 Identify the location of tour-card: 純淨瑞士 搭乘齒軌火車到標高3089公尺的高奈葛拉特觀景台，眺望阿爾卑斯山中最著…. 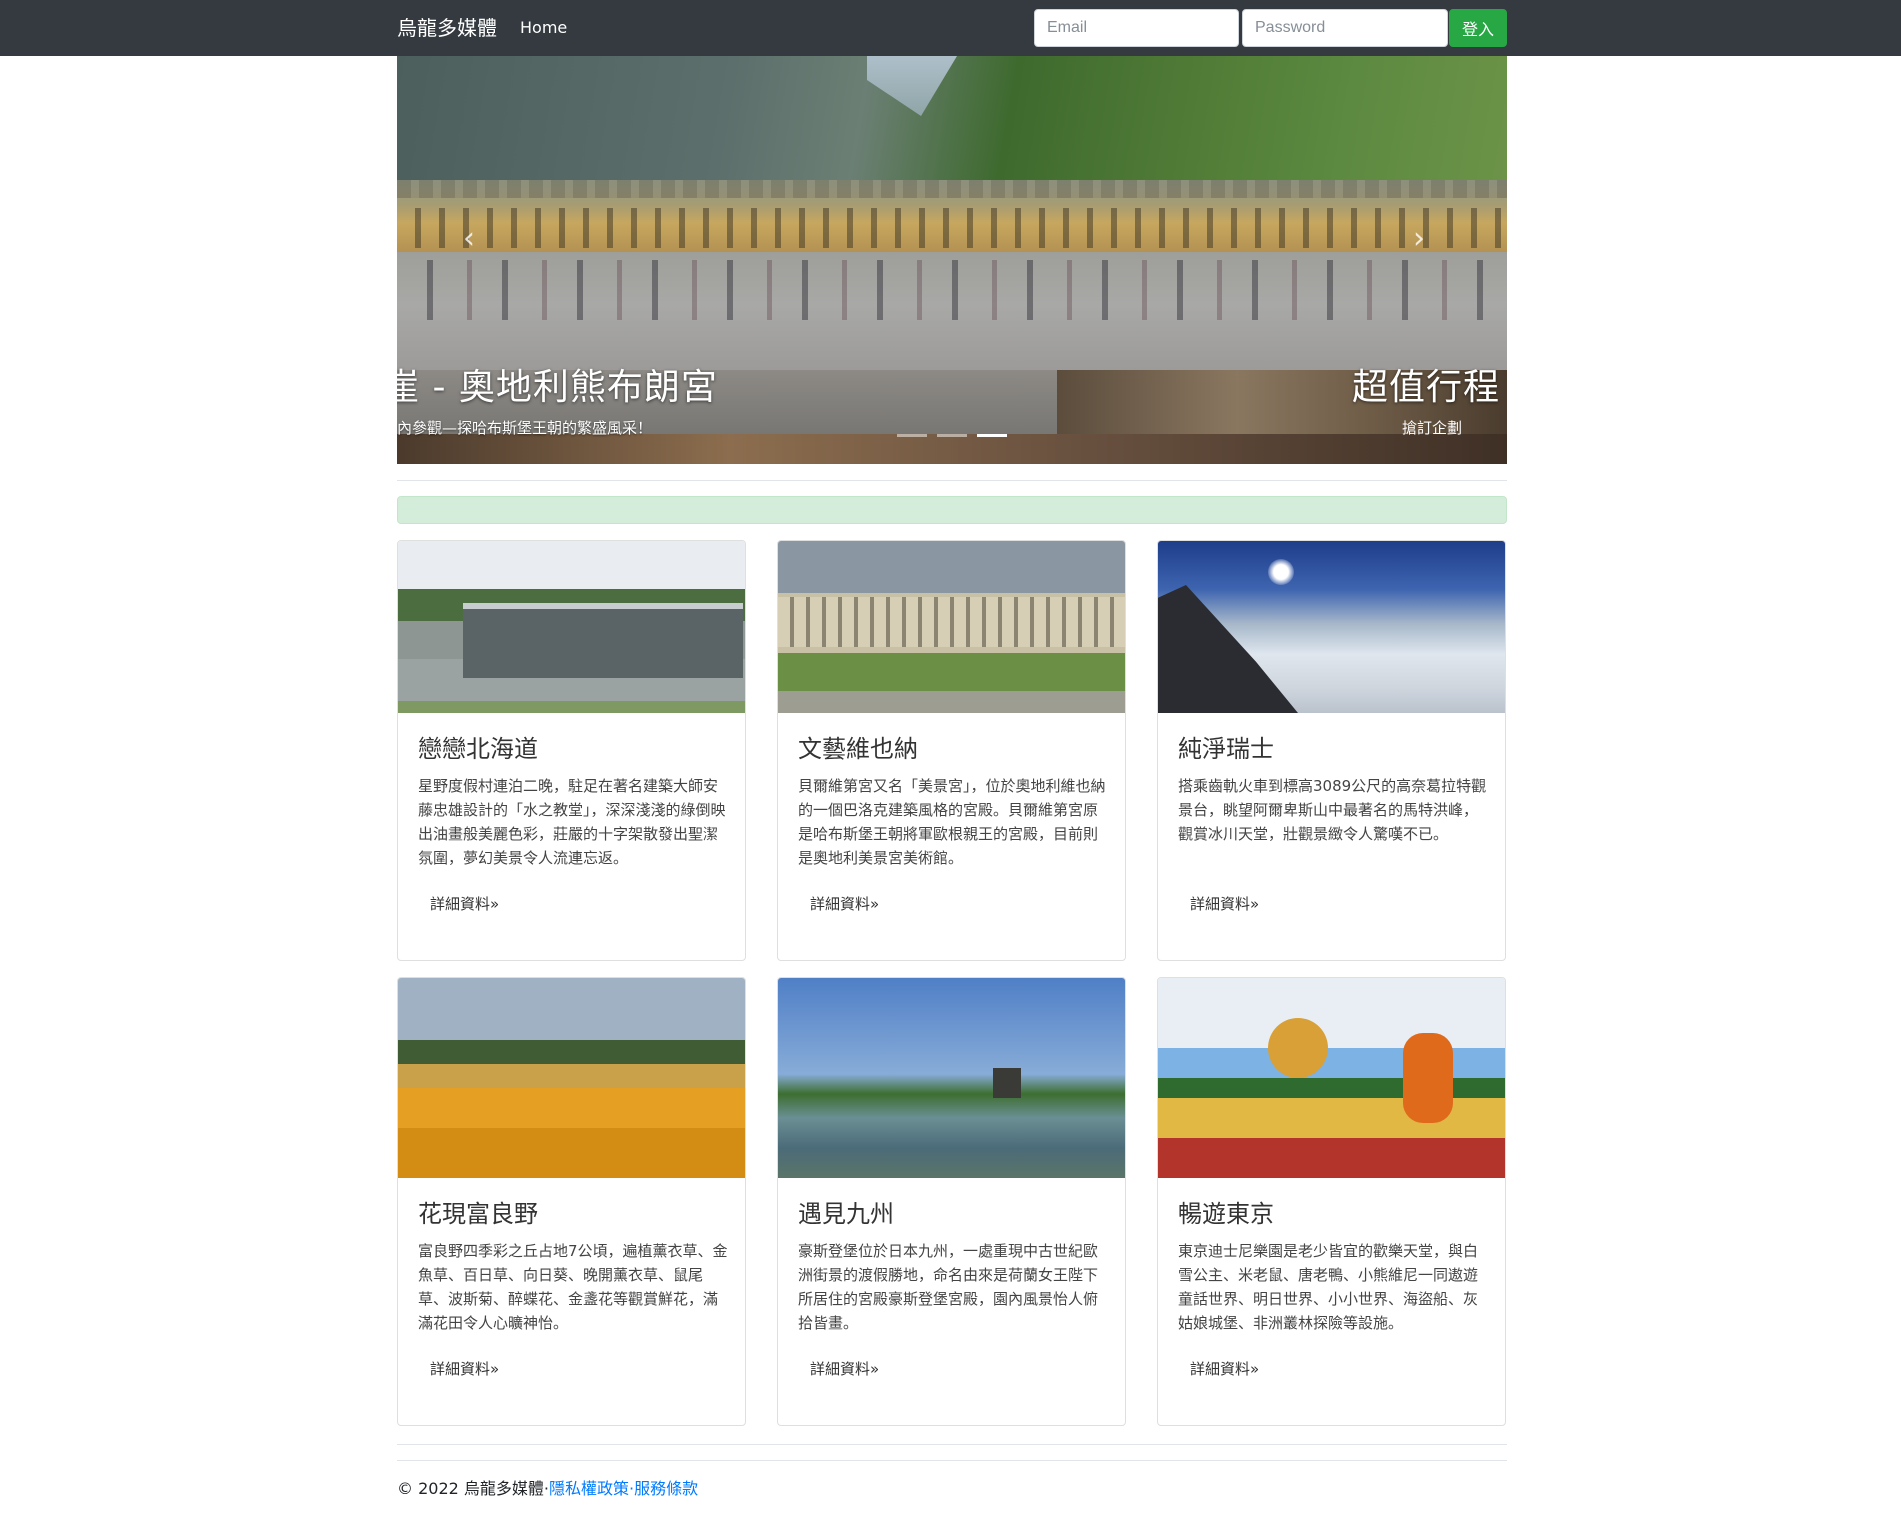
(1331, 750).